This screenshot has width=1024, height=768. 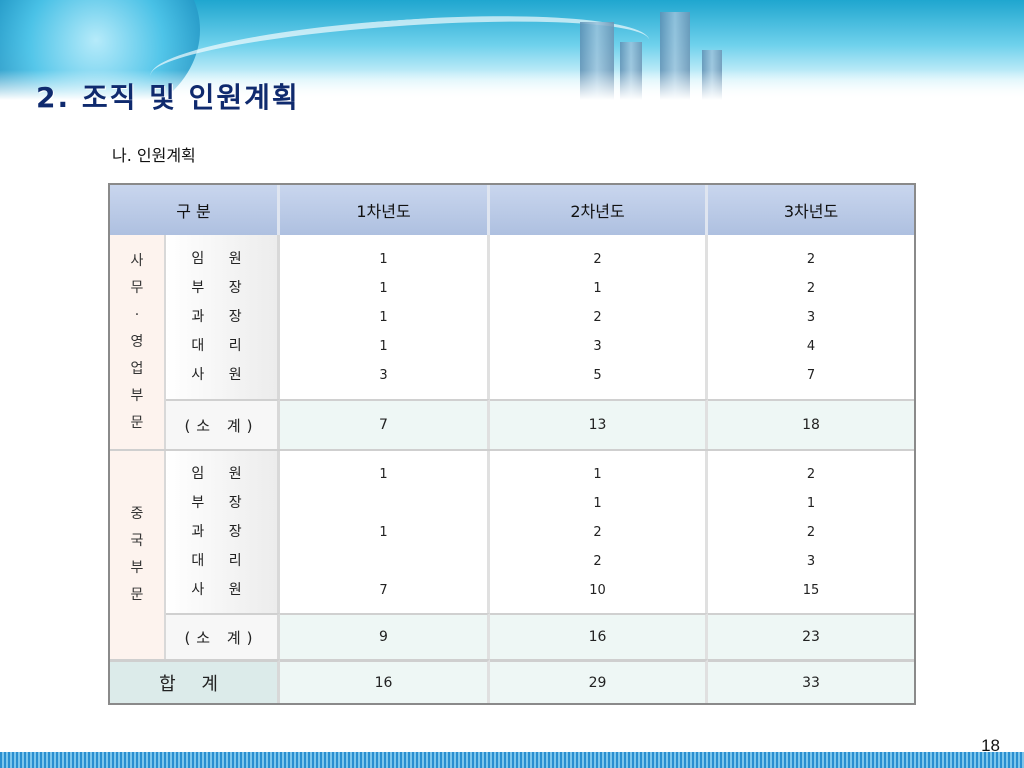 What do you see at coordinates (599, 210) in the screenshot?
I see `header-year2: 2차년도` at bounding box center [599, 210].